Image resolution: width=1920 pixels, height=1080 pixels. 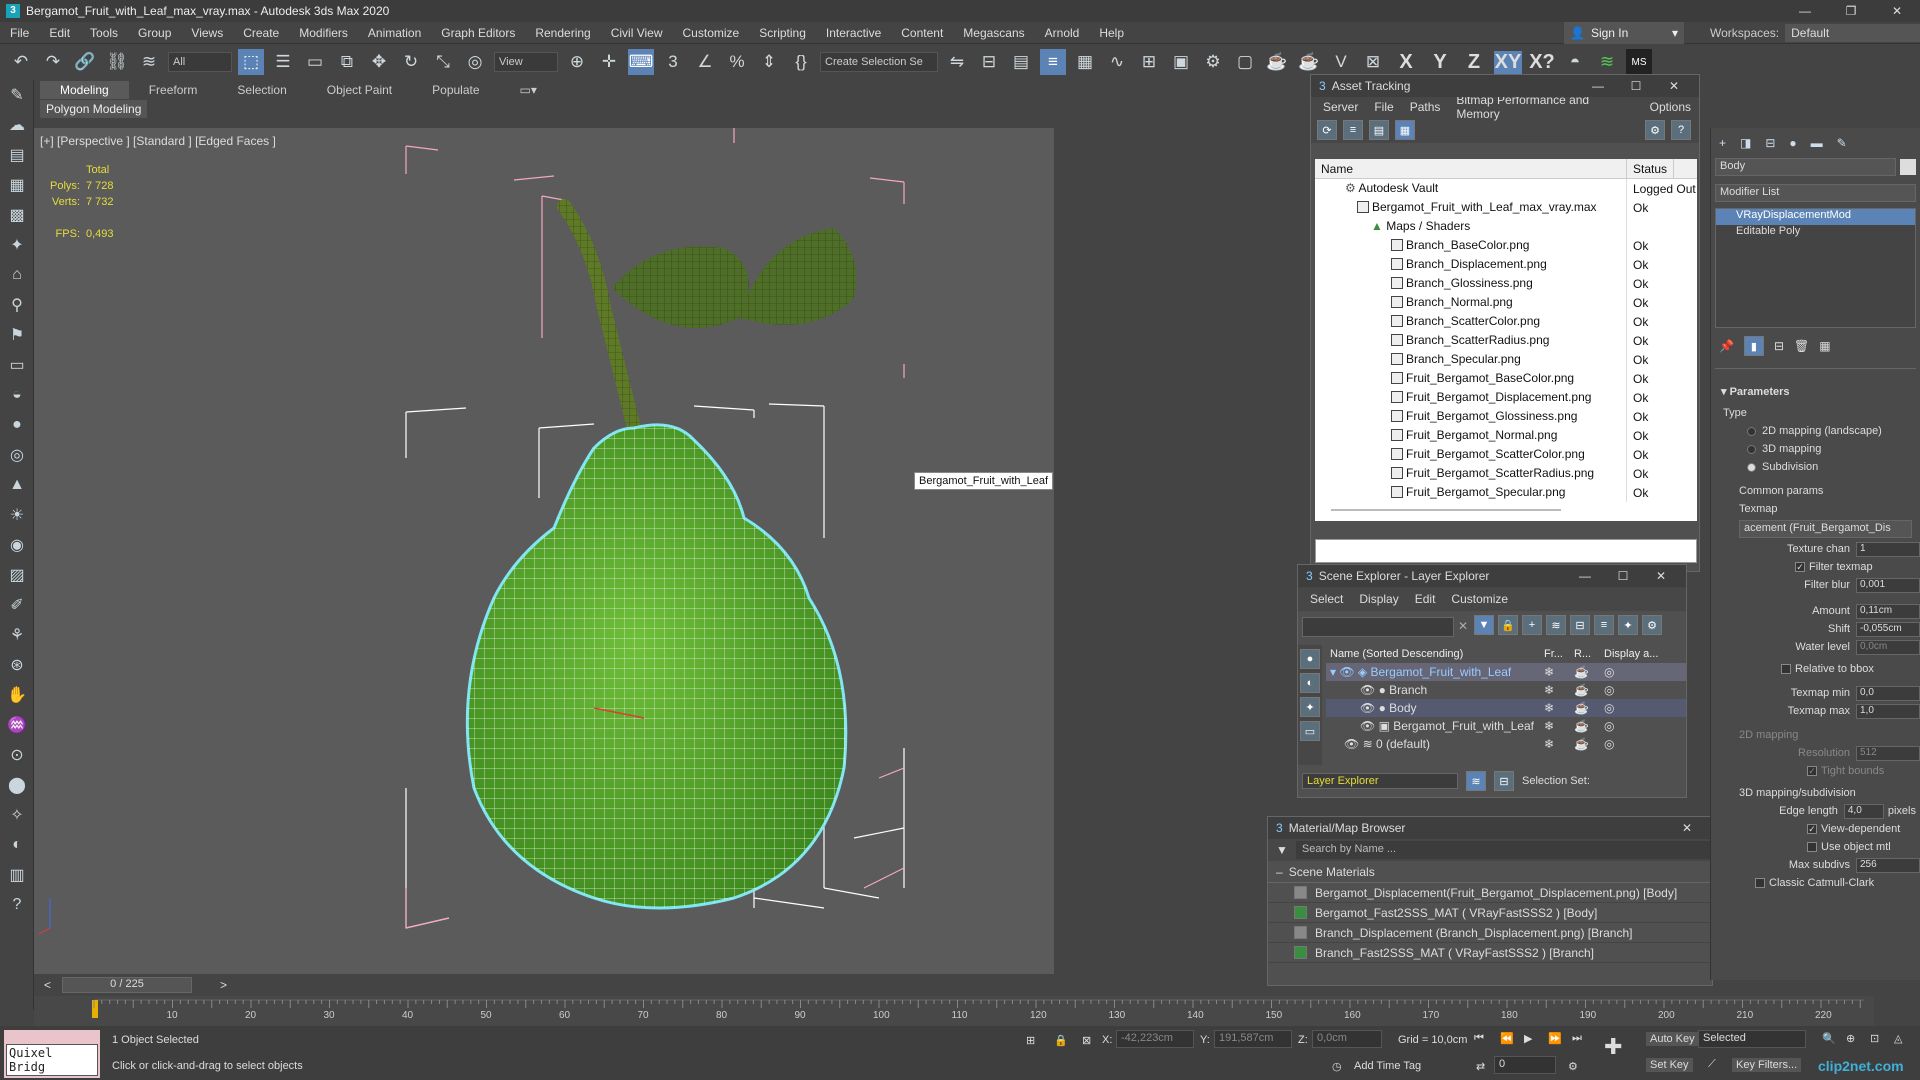 What do you see at coordinates (21, 62) in the screenshot?
I see `undo-icon: ↶` at bounding box center [21, 62].